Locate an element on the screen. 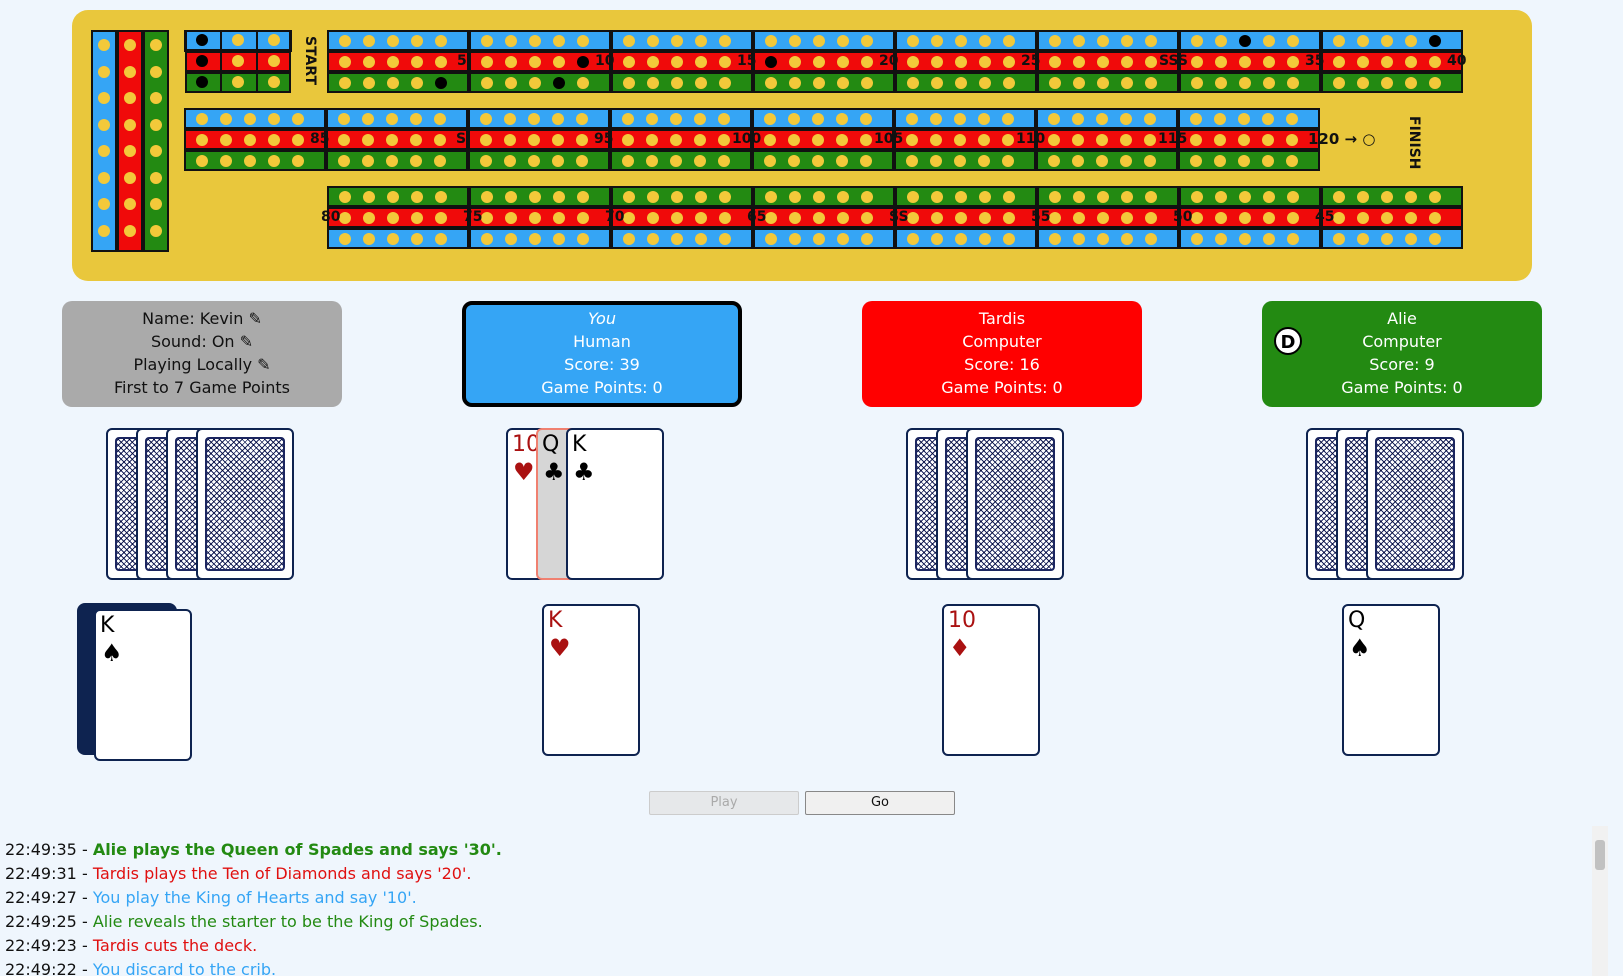  track-label: 10 is located at coordinates (605, 60).